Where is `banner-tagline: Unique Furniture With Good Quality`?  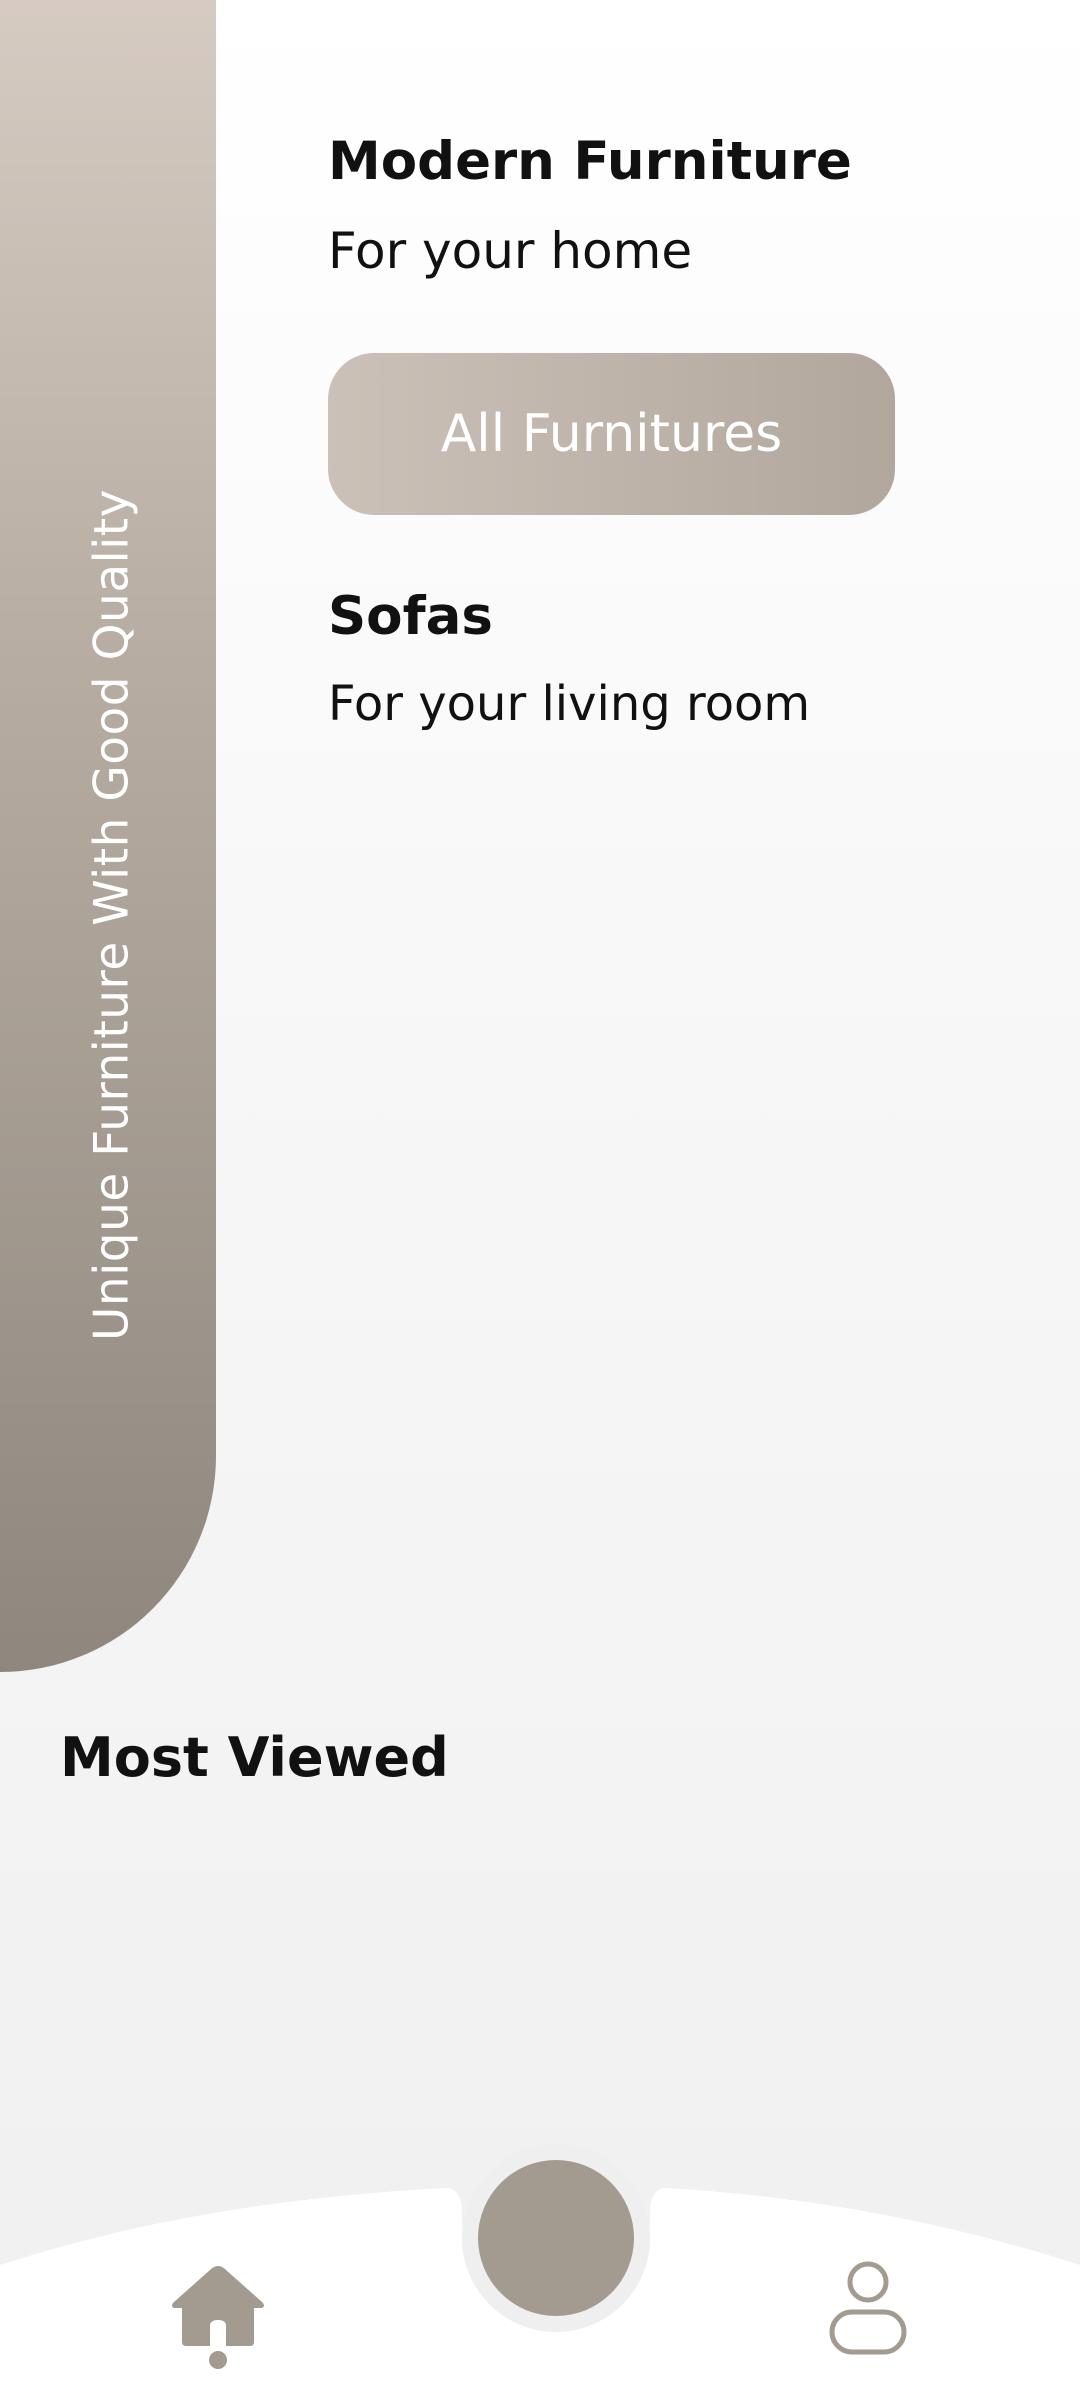 banner-tagline: Unique Furniture With Good Quality is located at coordinates (112, 915).